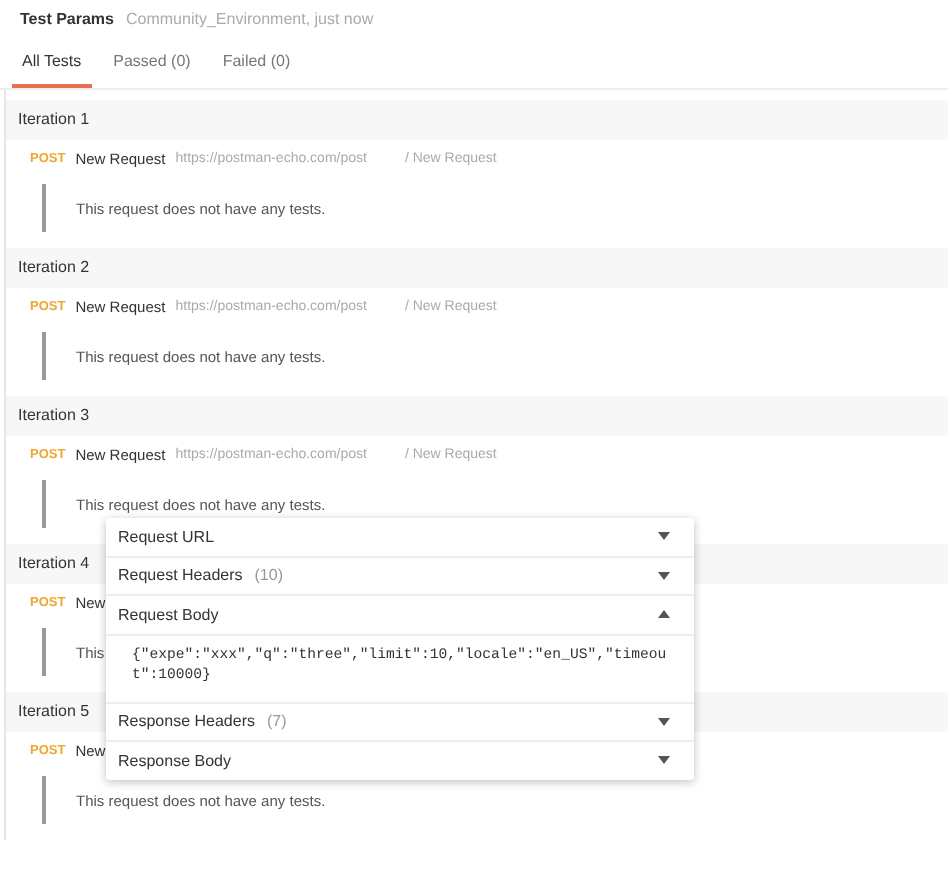 Image resolution: width=948 pixels, height=882 pixels. What do you see at coordinates (400, 760) in the screenshot?
I see `section-header: Response Body` at bounding box center [400, 760].